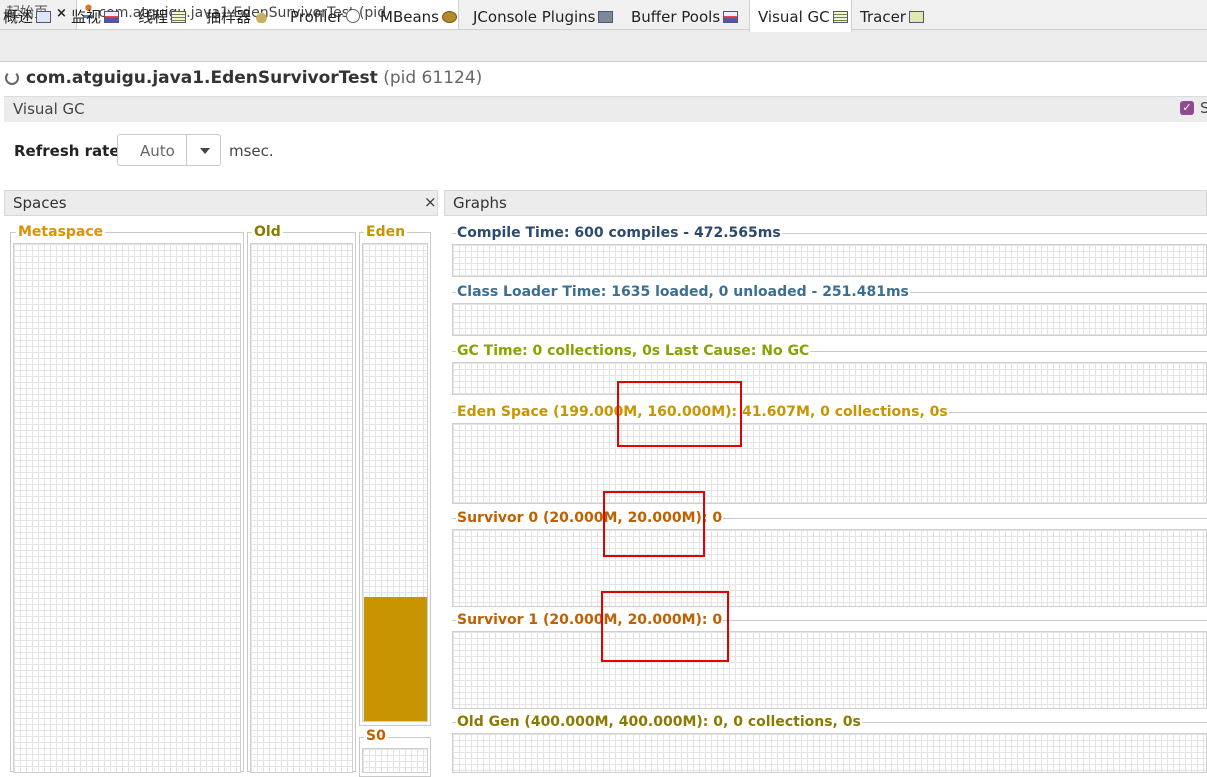 This screenshot has width=1207, height=777. I want to click on overview-icon, so click(44, 17).